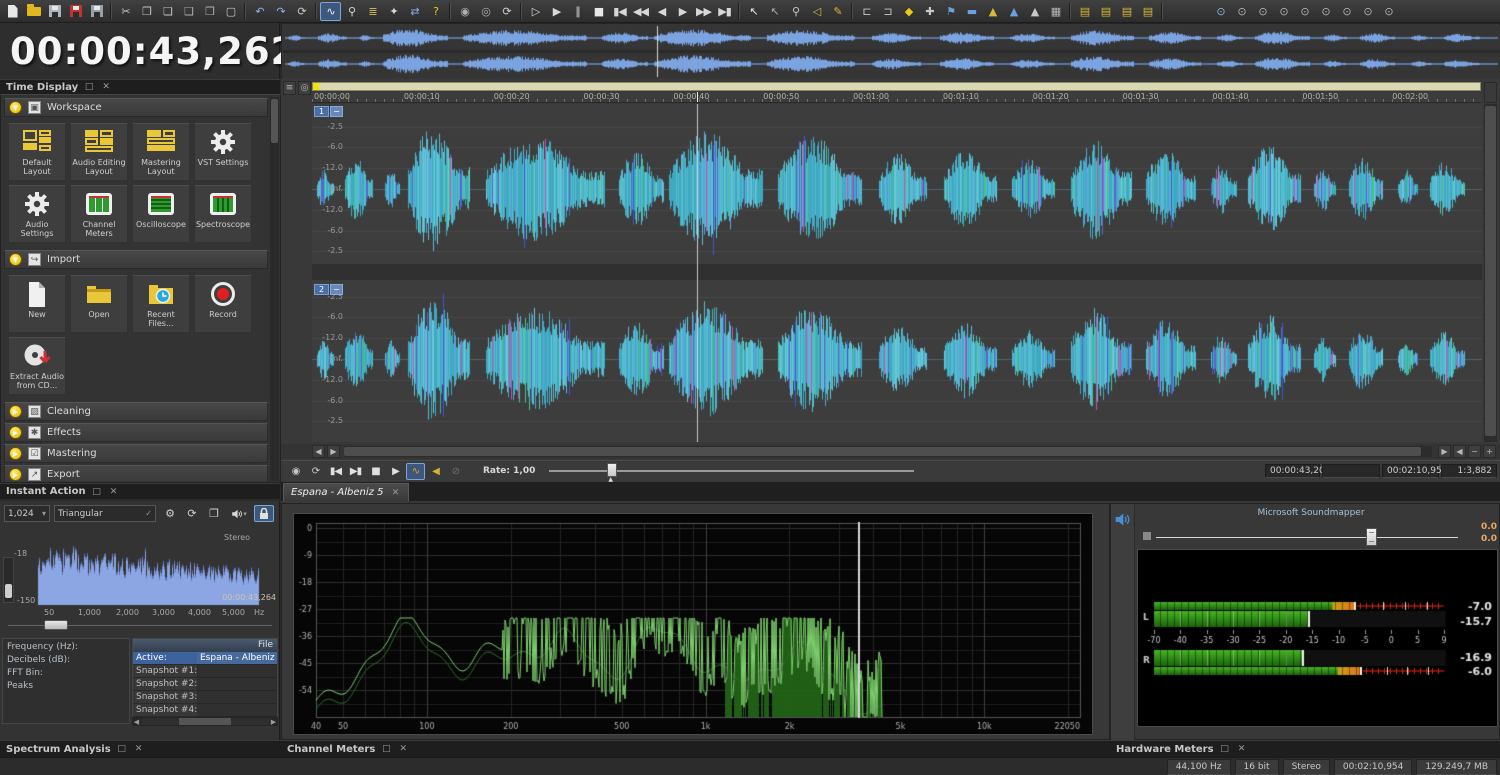  Describe the element at coordinates (99, 152) in the screenshot. I see `sidebar-item-audio-editing-layout: Audio Editing Layout` at that location.